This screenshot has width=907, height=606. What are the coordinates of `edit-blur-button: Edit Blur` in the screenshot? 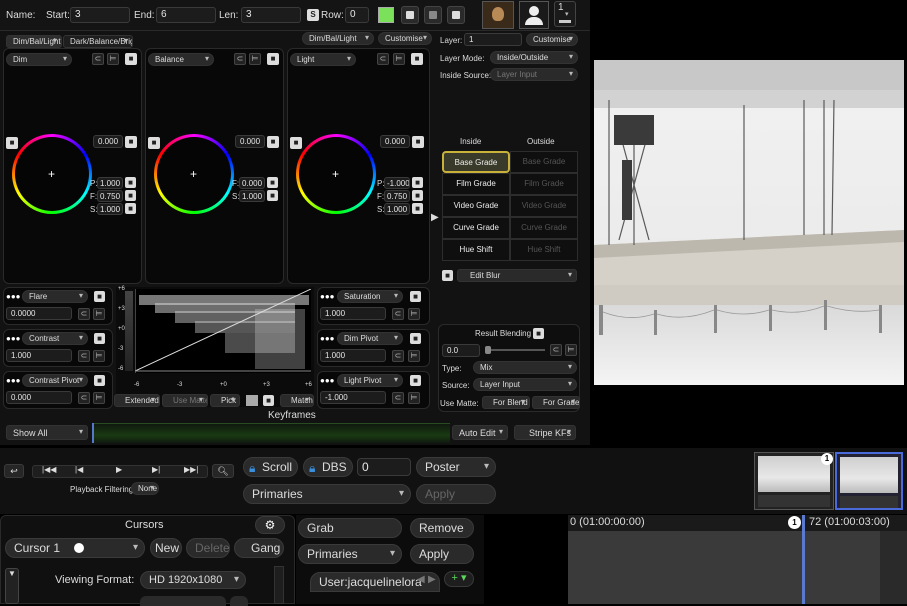 It's located at (517, 275).